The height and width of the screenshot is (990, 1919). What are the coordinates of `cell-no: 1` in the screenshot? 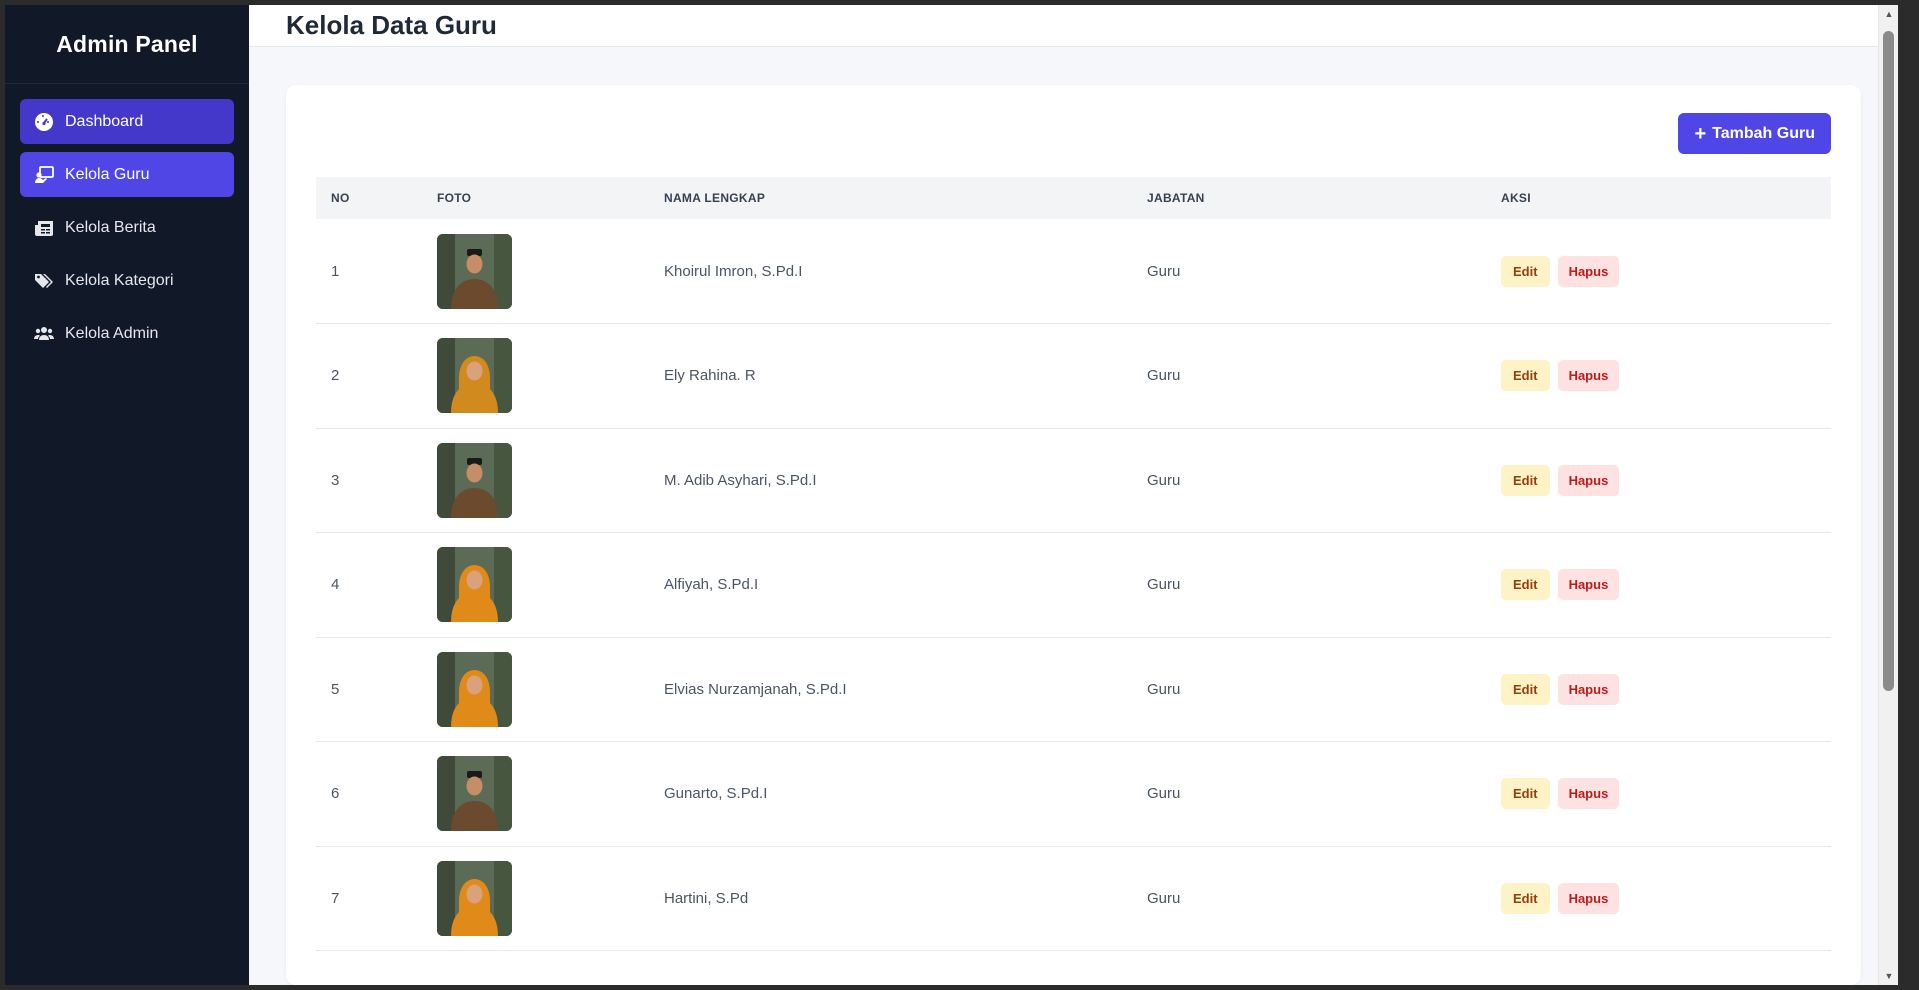 It's located at (369, 271).